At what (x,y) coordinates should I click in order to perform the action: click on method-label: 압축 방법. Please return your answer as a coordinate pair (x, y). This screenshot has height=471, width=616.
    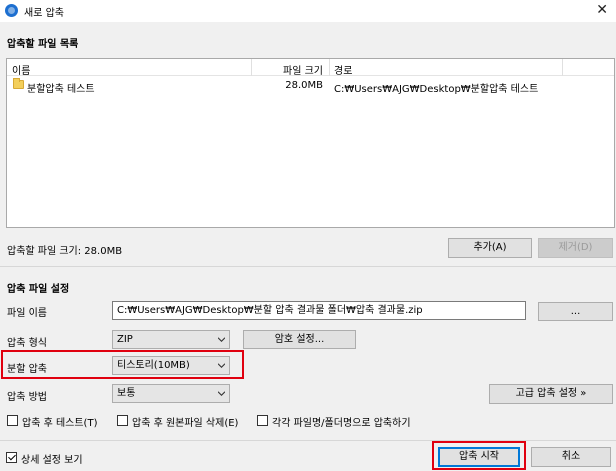
    Looking at the image, I should click on (27, 397).